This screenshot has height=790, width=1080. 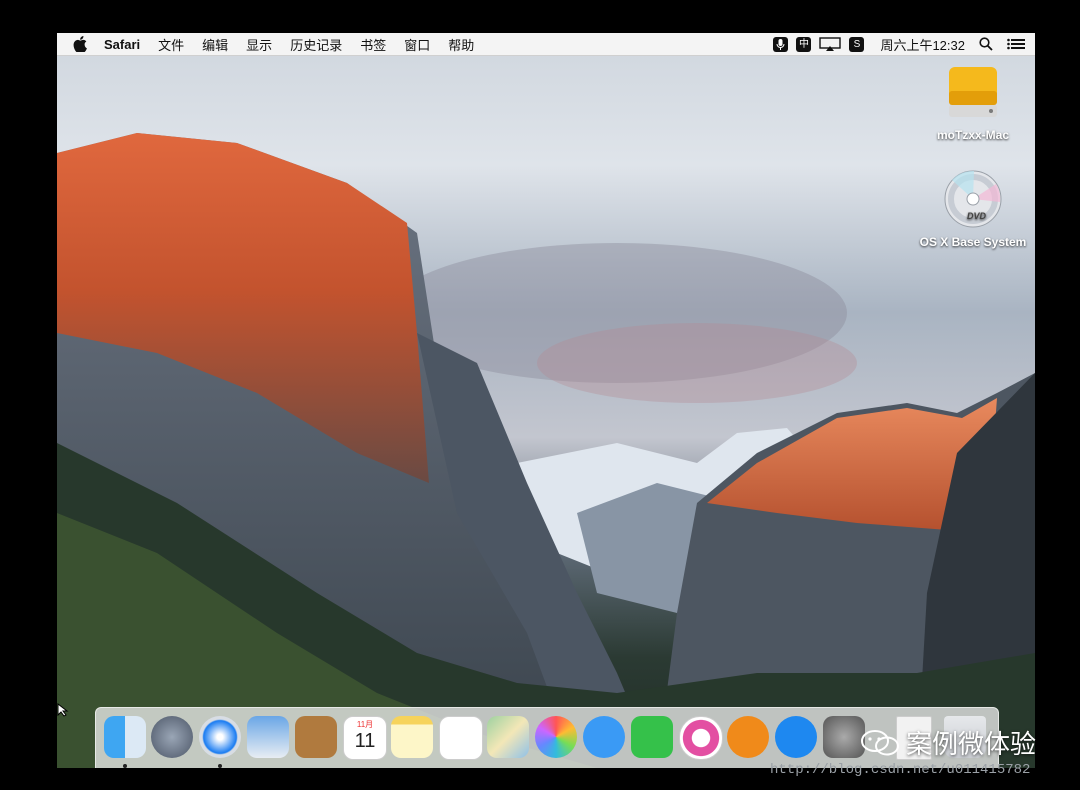 I want to click on menu-view: 显示, so click(x=259, y=44).